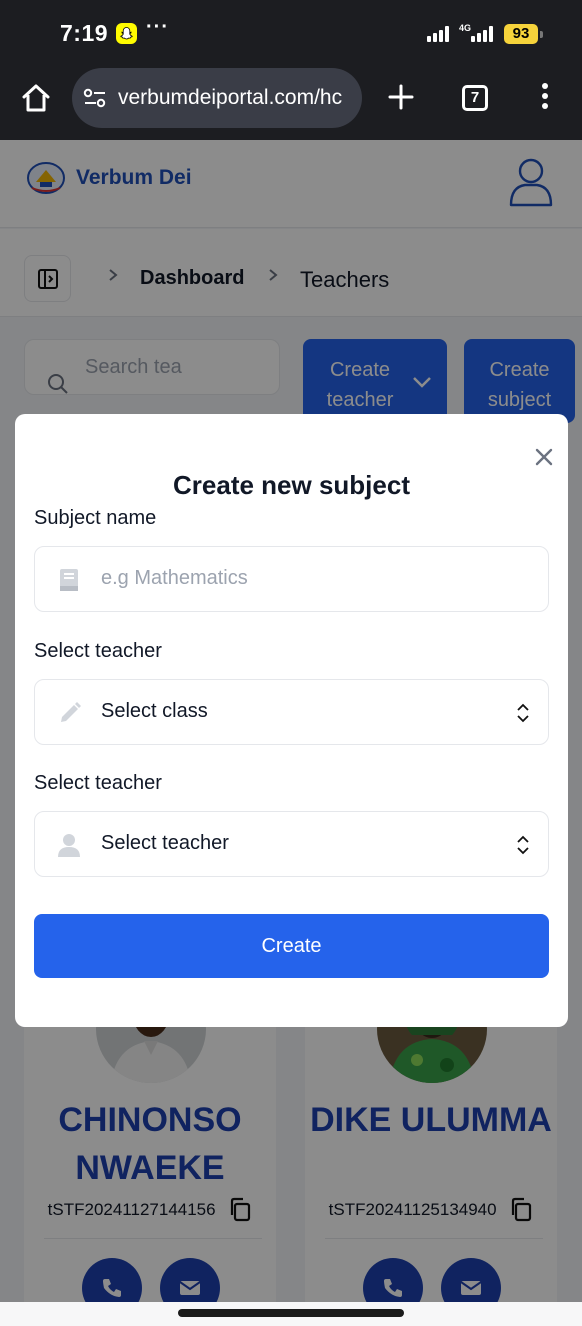  What do you see at coordinates (36, 98) in the screenshot?
I see `home-icon` at bounding box center [36, 98].